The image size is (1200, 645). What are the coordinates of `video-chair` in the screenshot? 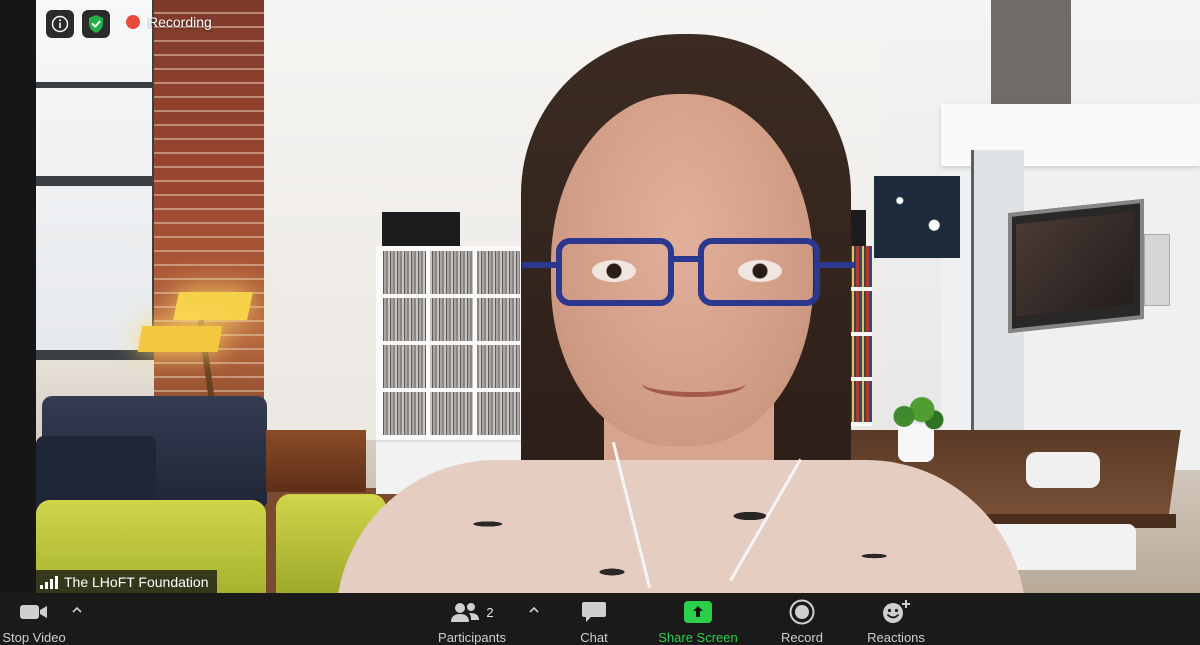 It's located at (1063, 470).